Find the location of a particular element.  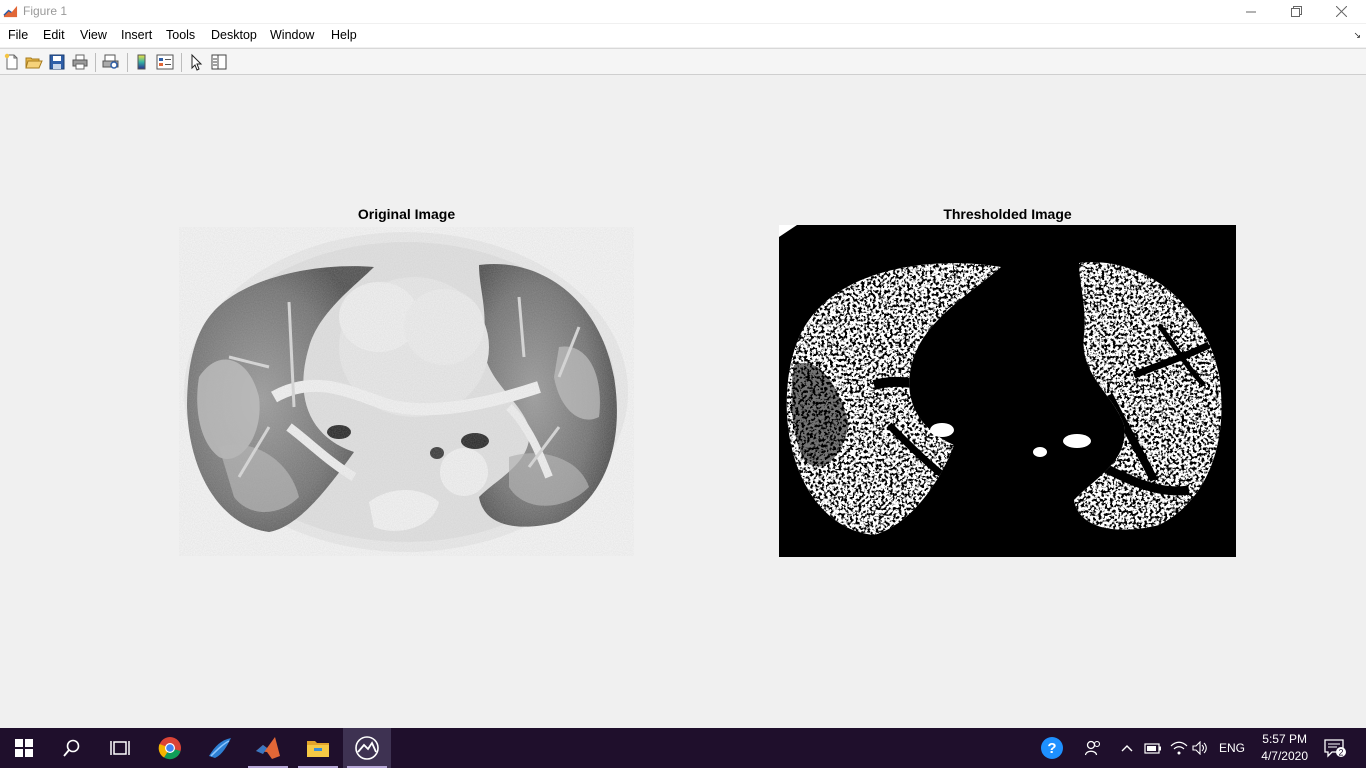

close-button is located at coordinates (1341, 11).